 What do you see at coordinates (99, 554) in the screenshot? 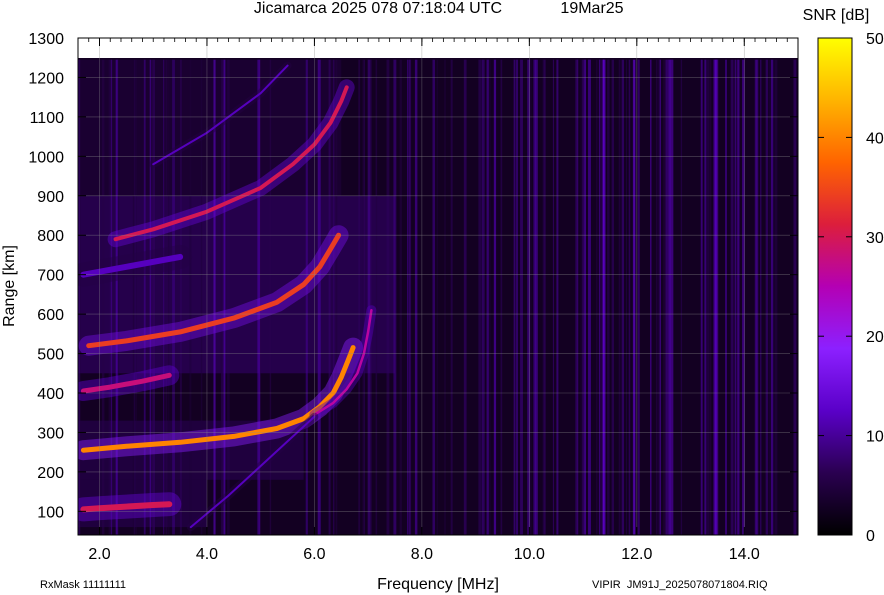
I see `x-tick-label: 2.0` at bounding box center [99, 554].